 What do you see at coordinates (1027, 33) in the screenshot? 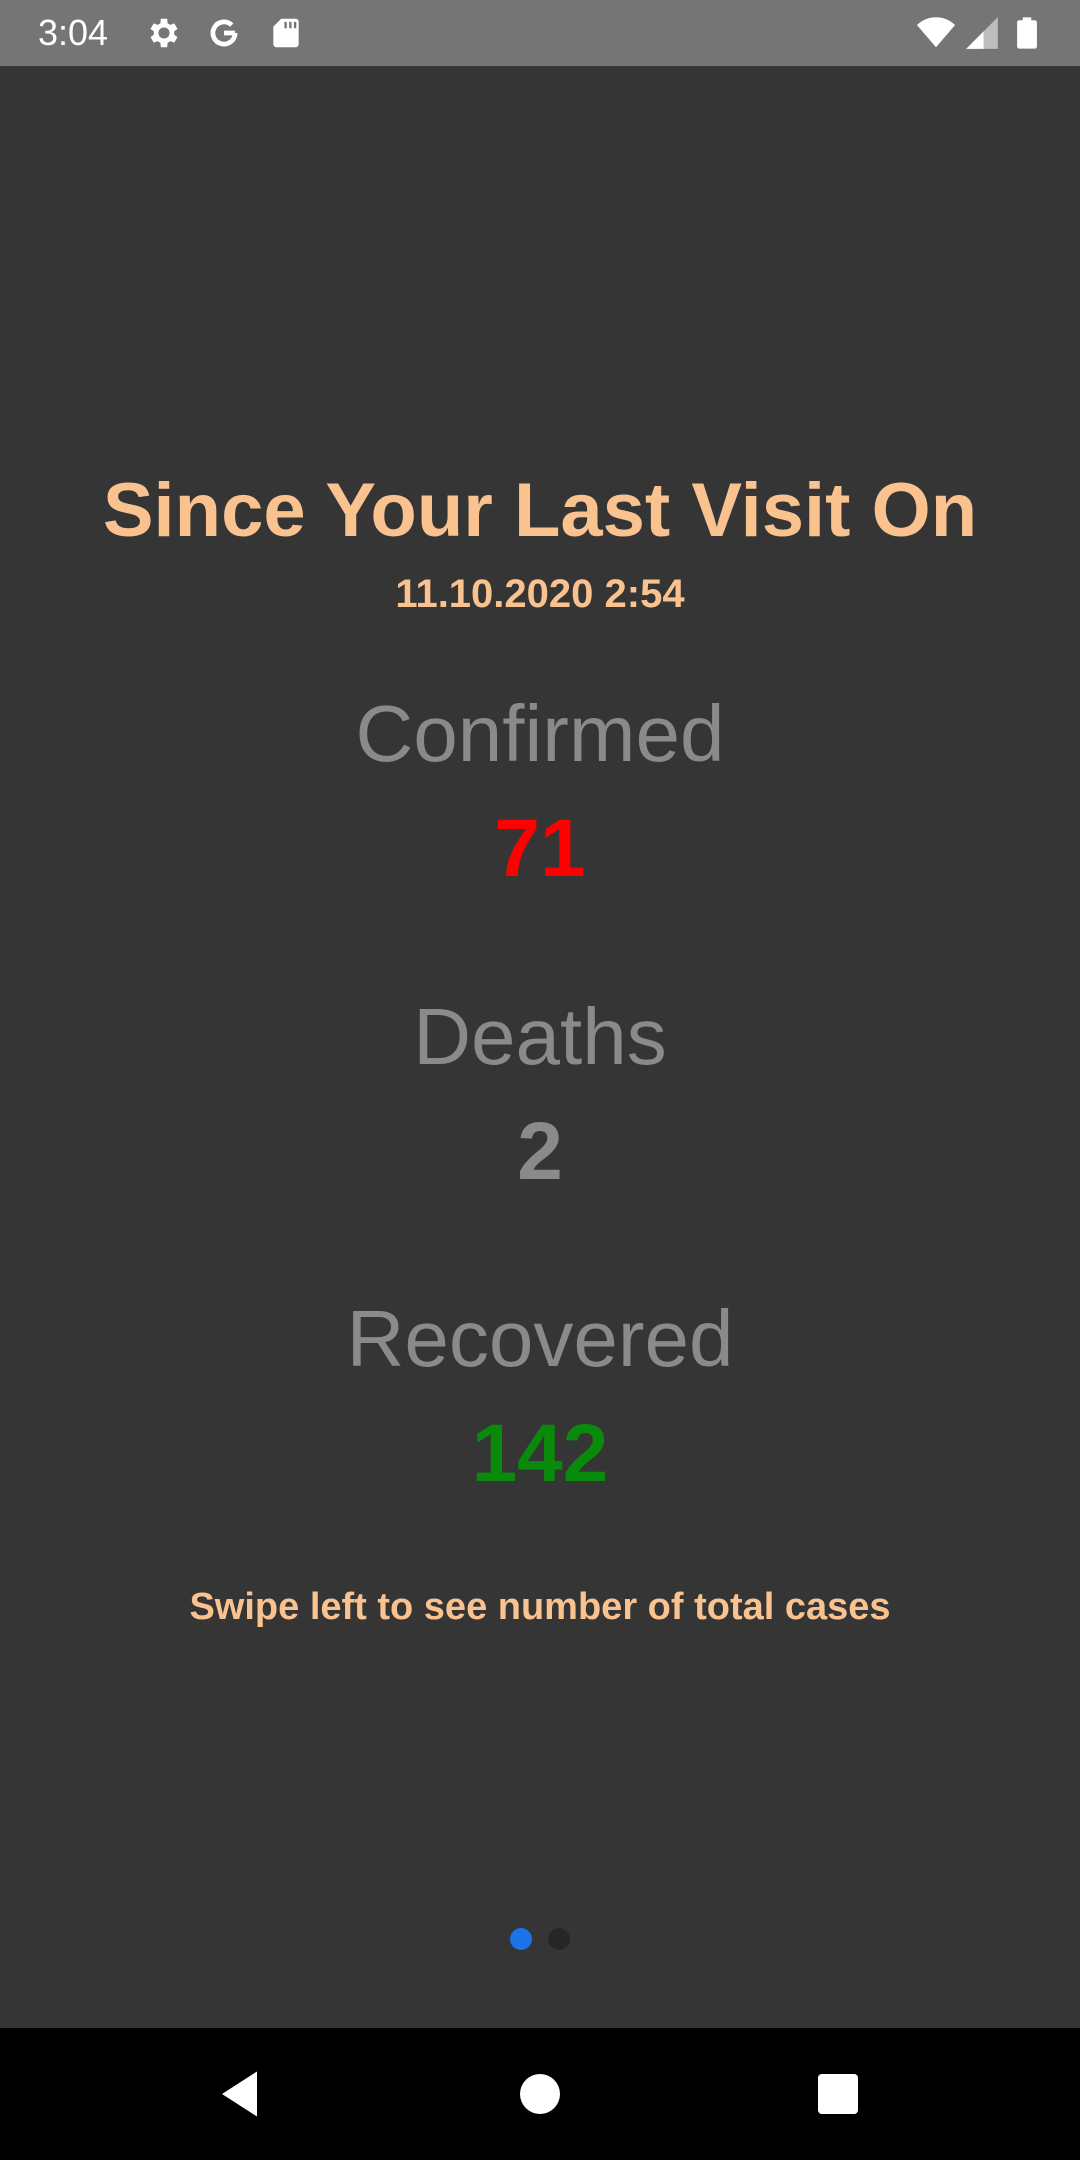
I see `battery-icon` at bounding box center [1027, 33].